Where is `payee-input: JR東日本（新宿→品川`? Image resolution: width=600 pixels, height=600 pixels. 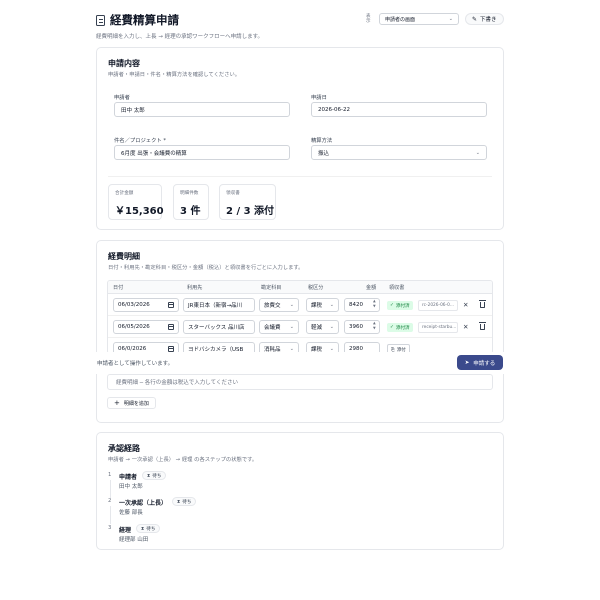
payee-input: JR東日本（新宿→品川 is located at coordinates (219, 305).